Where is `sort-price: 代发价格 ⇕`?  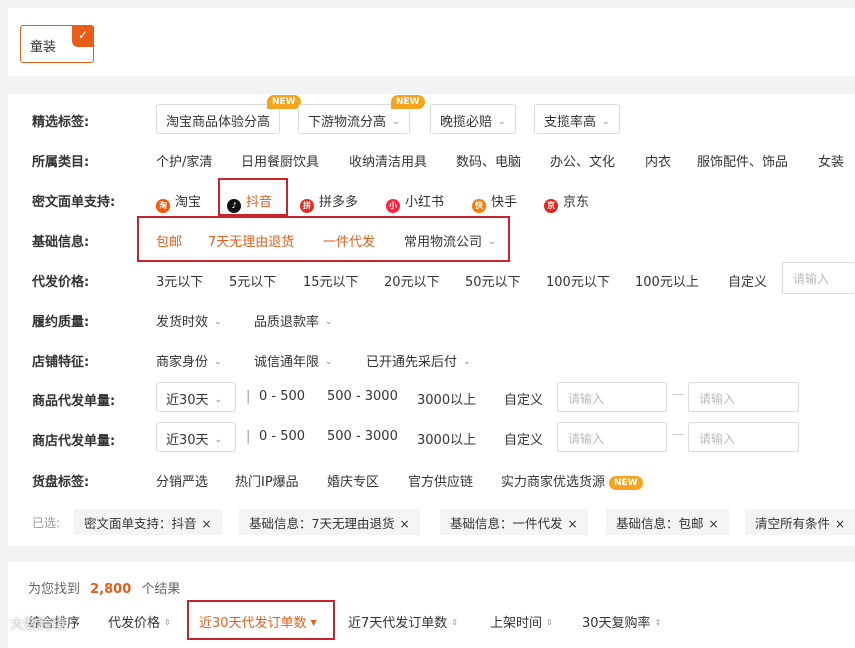 sort-price: 代发价格 ⇕ is located at coordinates (139, 621).